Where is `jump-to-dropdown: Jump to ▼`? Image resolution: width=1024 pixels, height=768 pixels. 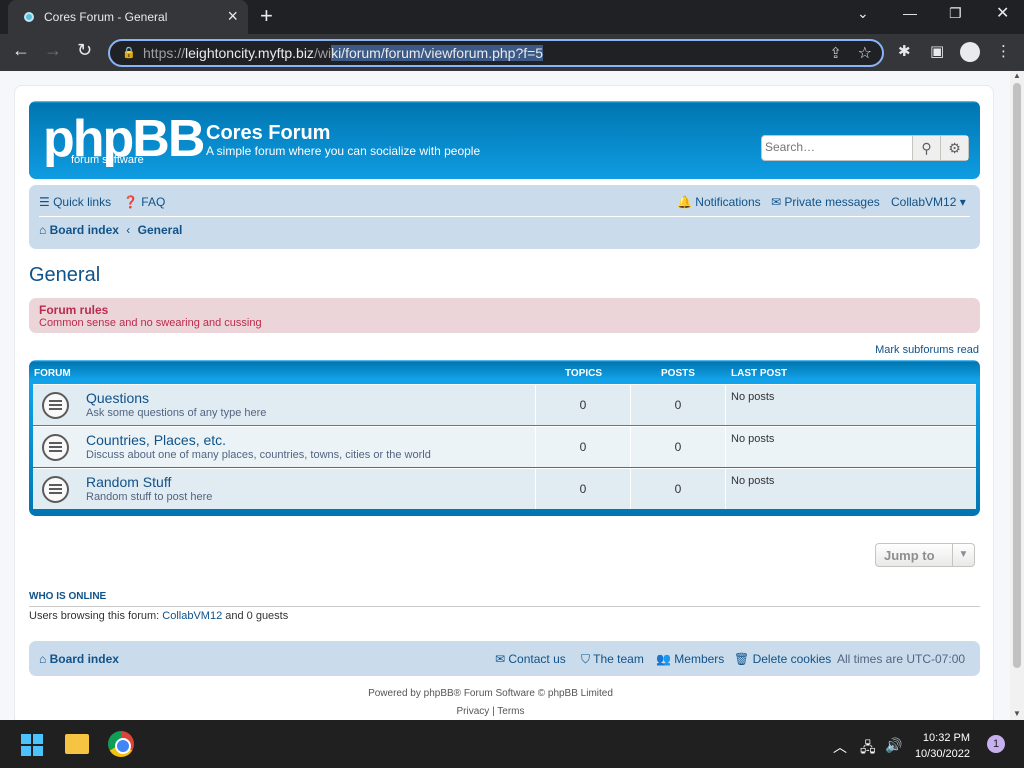 jump-to-dropdown: Jump to ▼ is located at coordinates (925, 555).